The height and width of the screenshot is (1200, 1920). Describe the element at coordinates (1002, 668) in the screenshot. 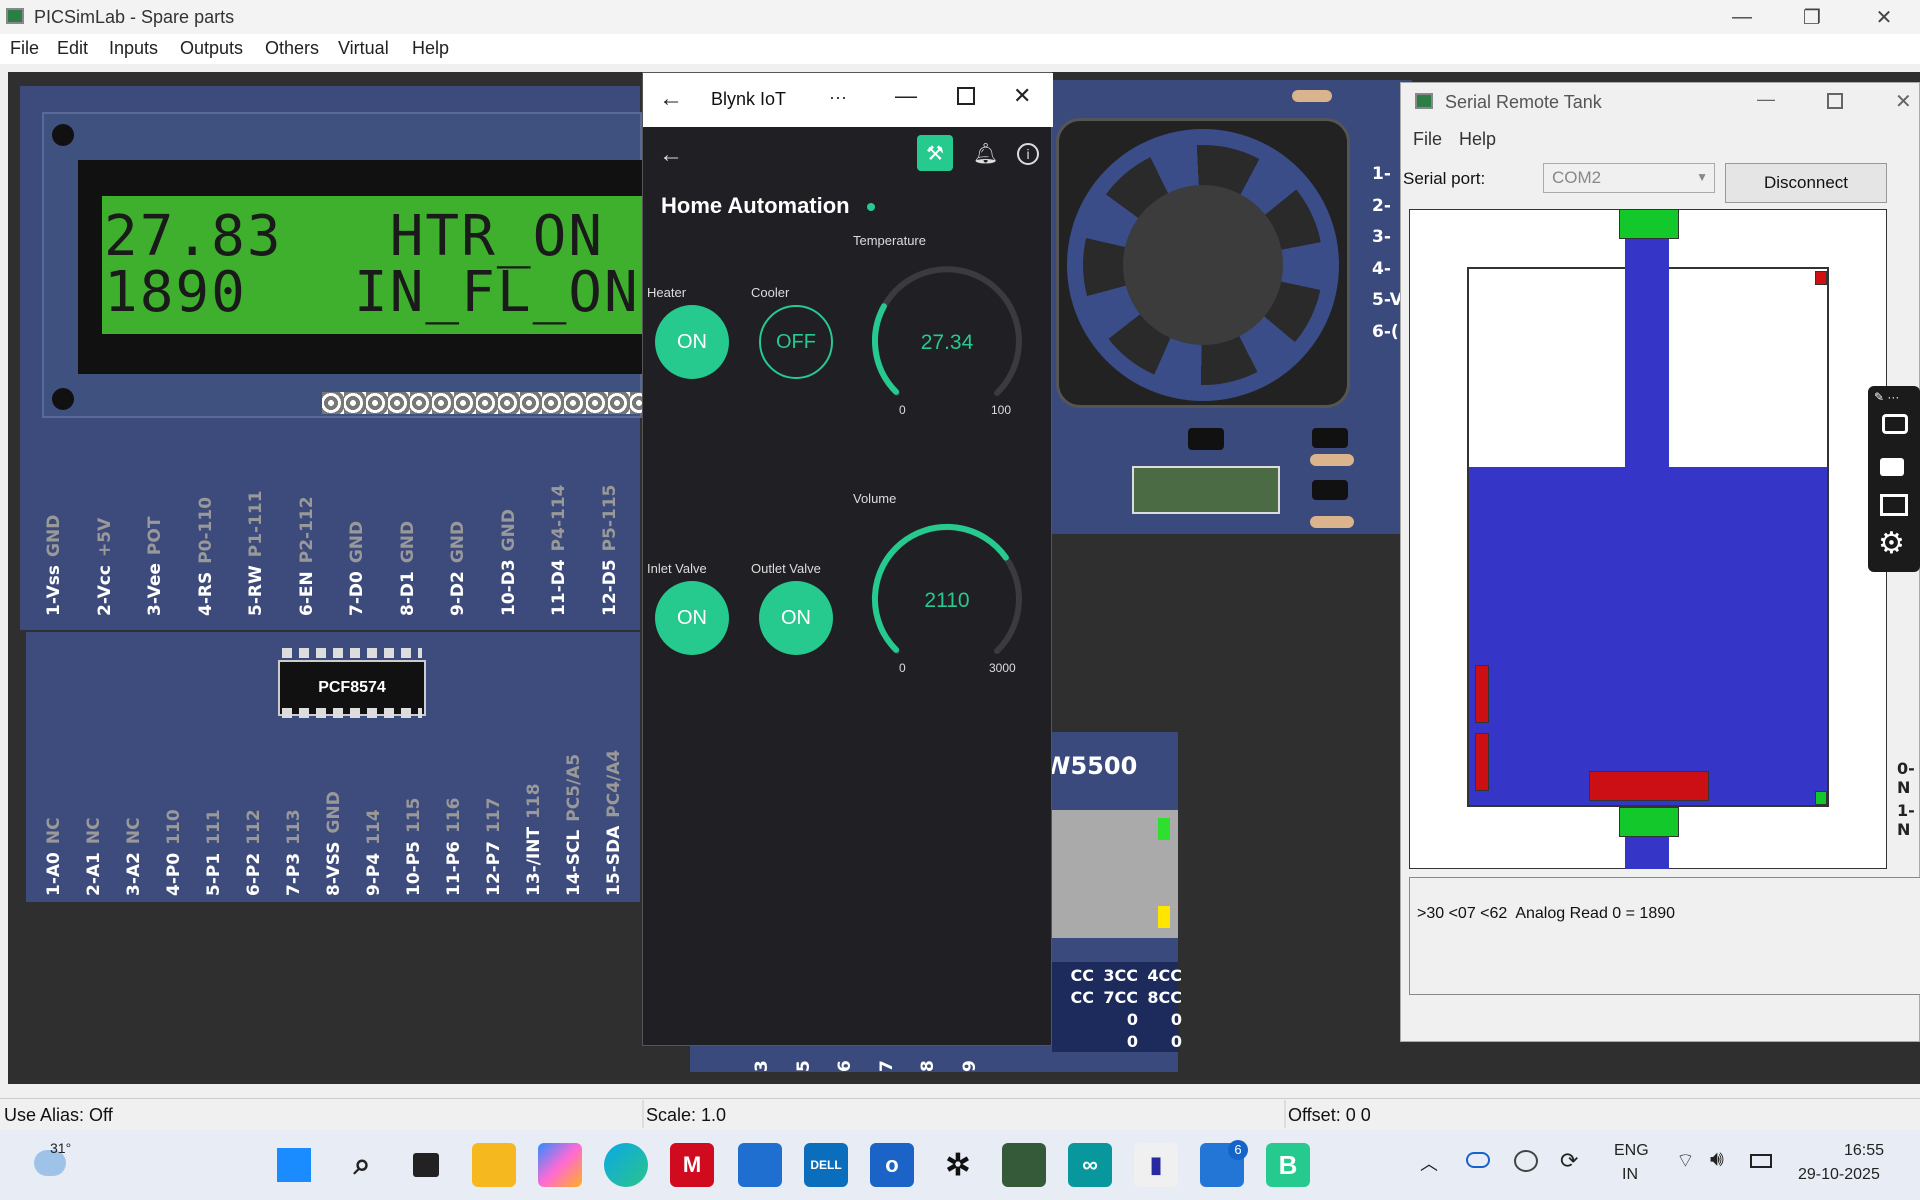

I see `volume-max: 3000` at that location.